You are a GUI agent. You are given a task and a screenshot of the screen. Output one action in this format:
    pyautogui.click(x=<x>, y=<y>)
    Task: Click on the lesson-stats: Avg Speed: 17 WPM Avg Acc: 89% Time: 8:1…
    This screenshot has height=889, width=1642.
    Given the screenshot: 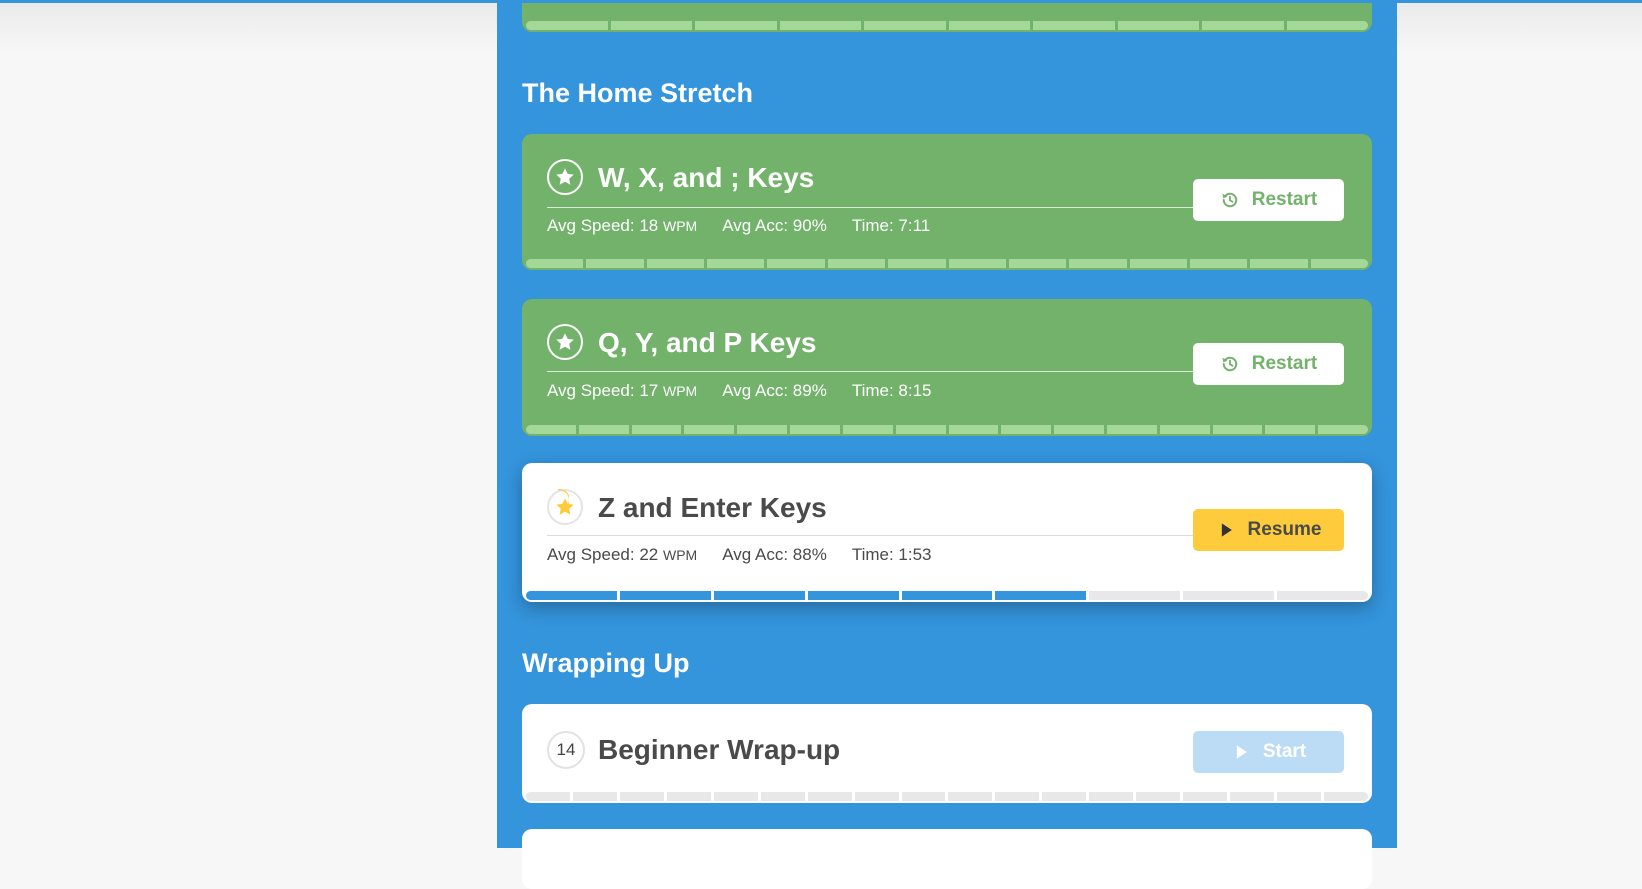 What is the action you would take?
    pyautogui.click(x=752, y=391)
    